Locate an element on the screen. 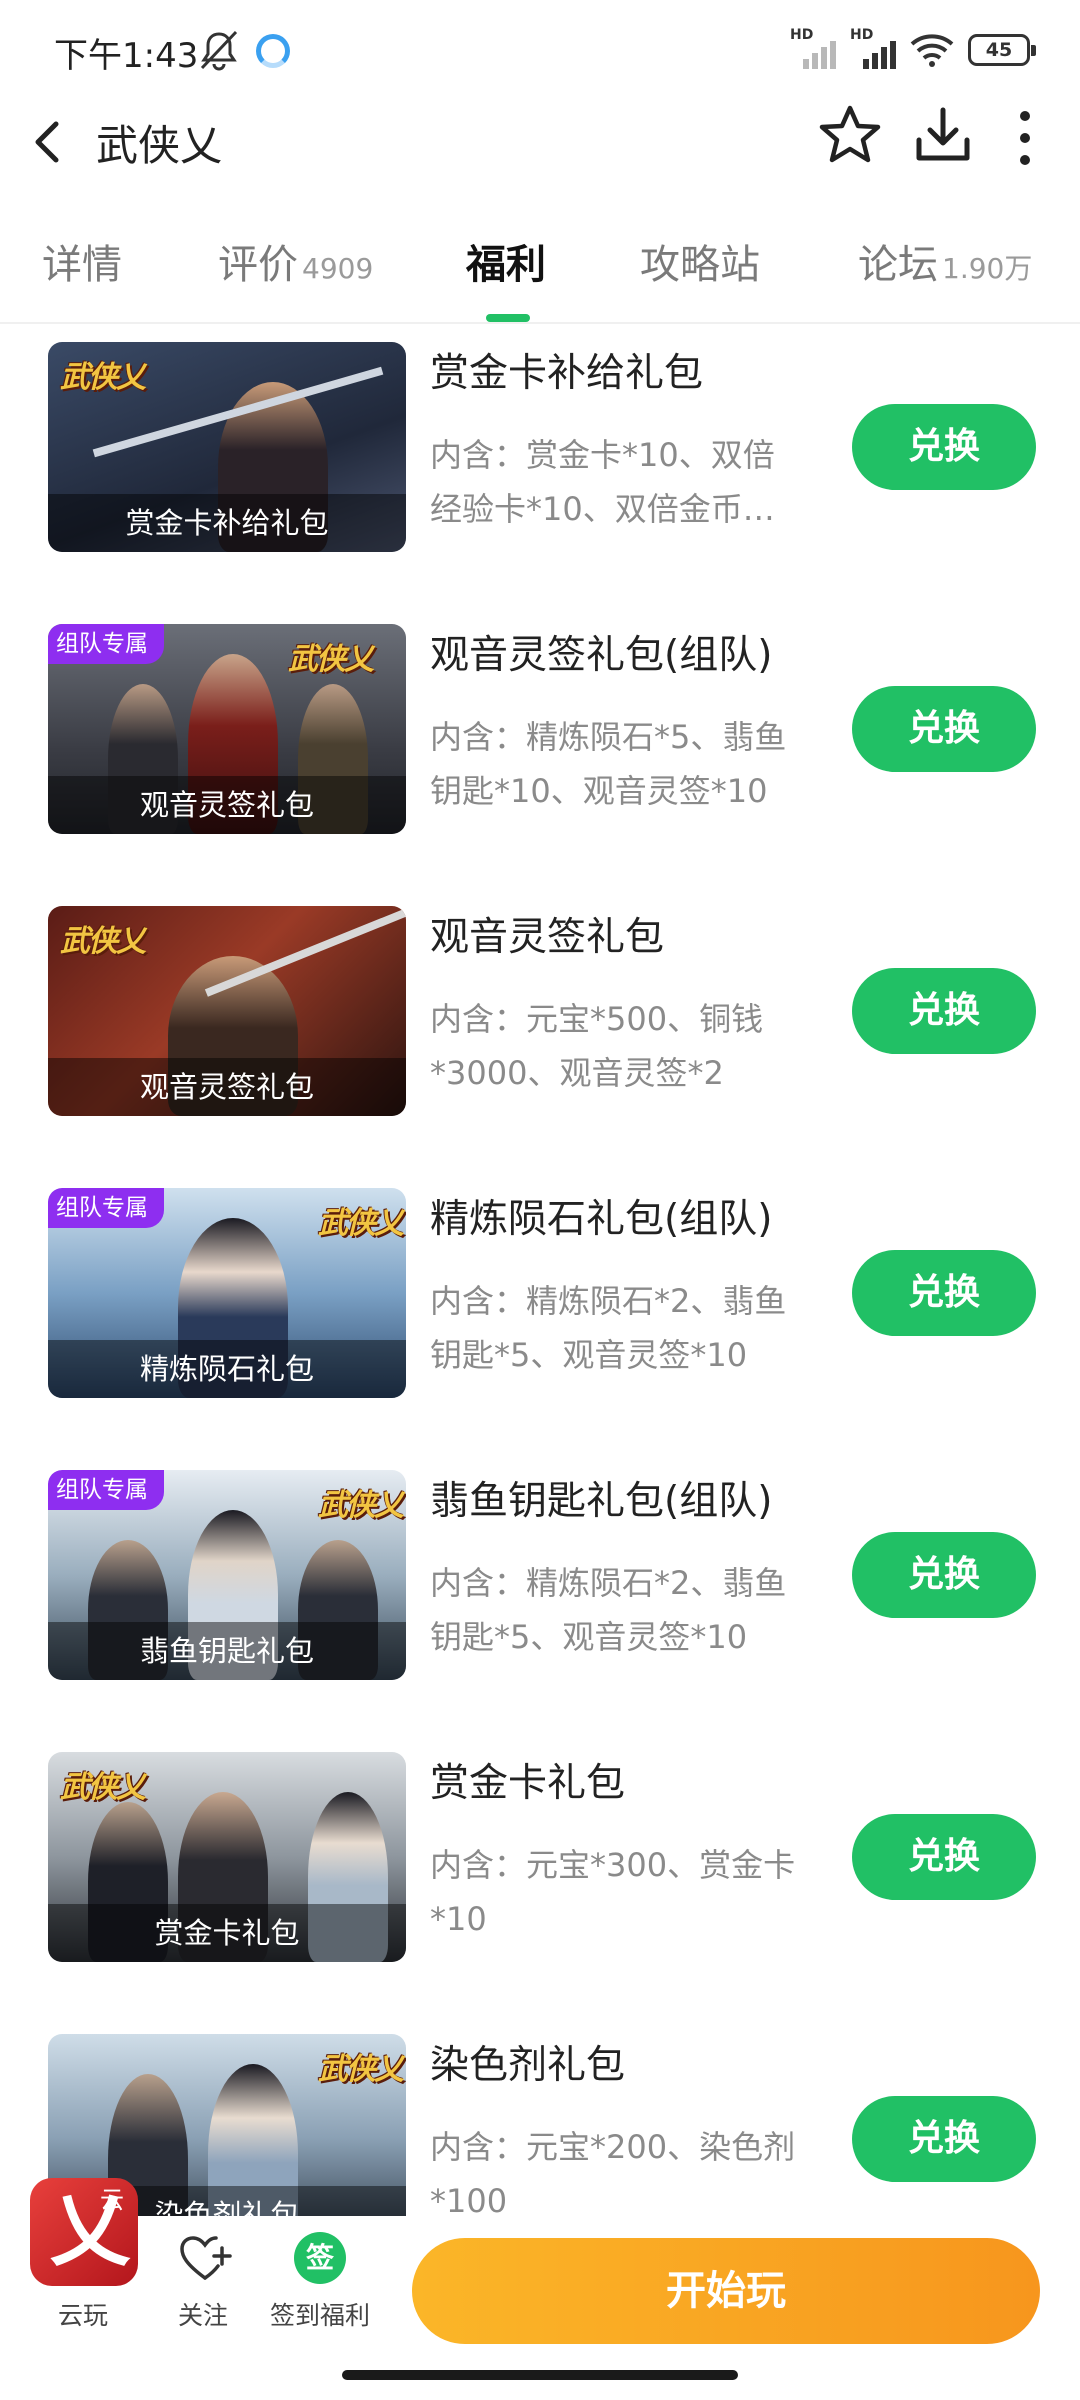 This screenshot has width=1080, height=2400. app-notification-icon is located at coordinates (273, 51).